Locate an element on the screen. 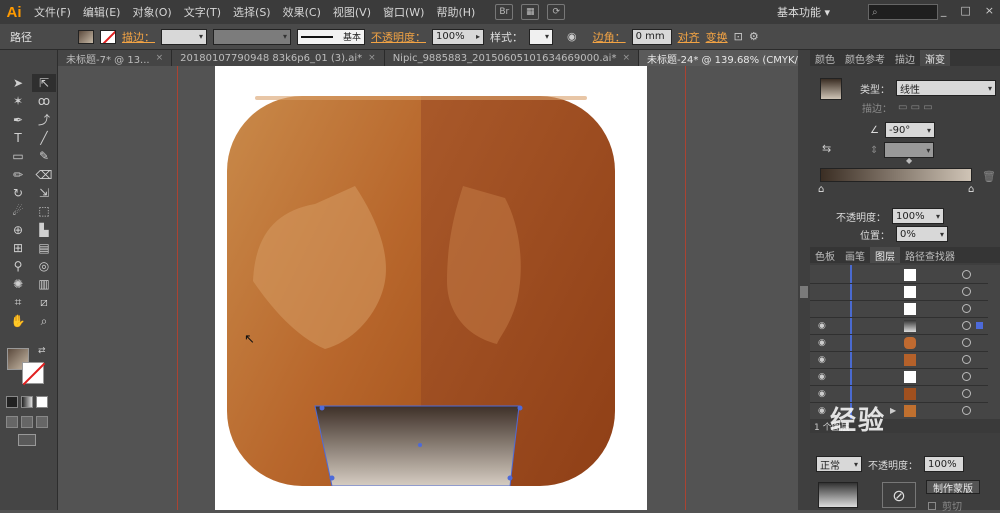  slice-tool-icon: ⧄ is located at coordinates (44, 303).